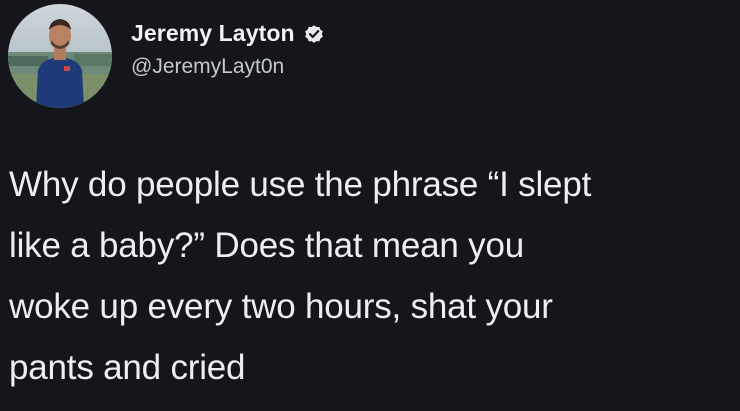 This screenshot has height=411, width=740. What do you see at coordinates (313, 33) in the screenshot?
I see `verified-badge-icon` at bounding box center [313, 33].